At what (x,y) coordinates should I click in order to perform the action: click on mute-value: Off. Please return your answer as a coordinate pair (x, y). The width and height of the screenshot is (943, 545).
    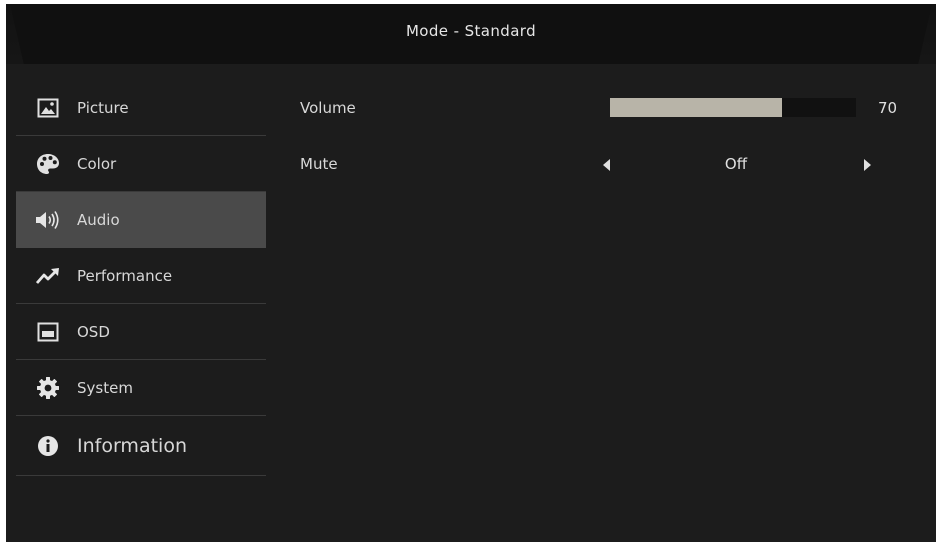
    Looking at the image, I should click on (736, 164).